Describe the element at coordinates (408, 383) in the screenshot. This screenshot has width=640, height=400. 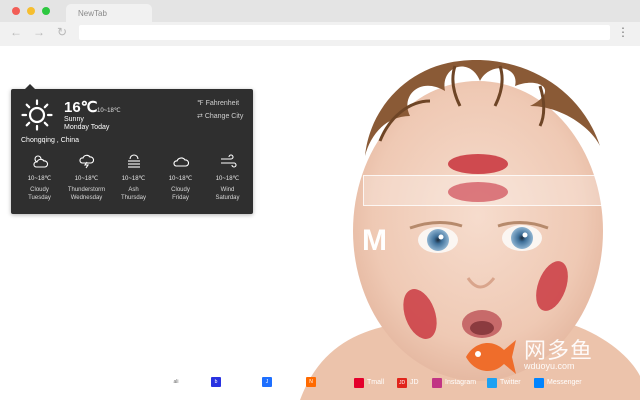
I see `link-jd: JD JD` at that location.